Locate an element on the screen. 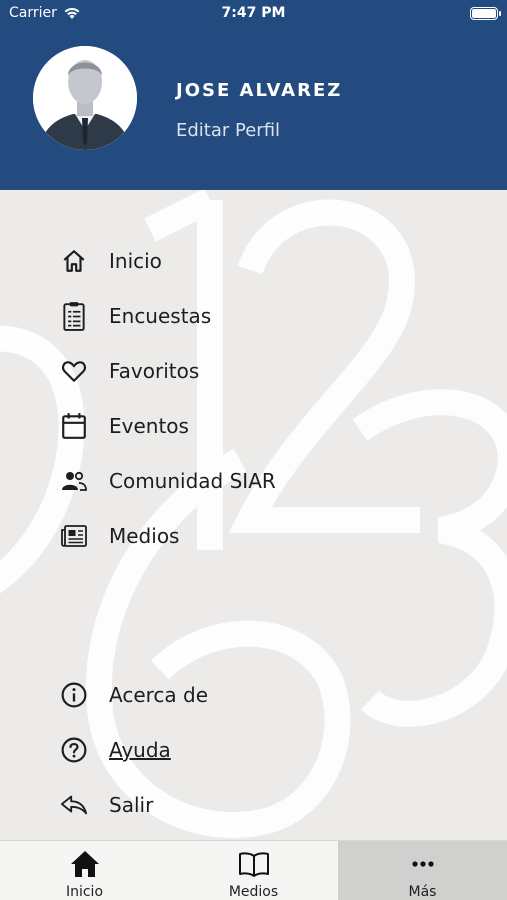  menu-item-label: Encuestas is located at coordinates (160, 316).